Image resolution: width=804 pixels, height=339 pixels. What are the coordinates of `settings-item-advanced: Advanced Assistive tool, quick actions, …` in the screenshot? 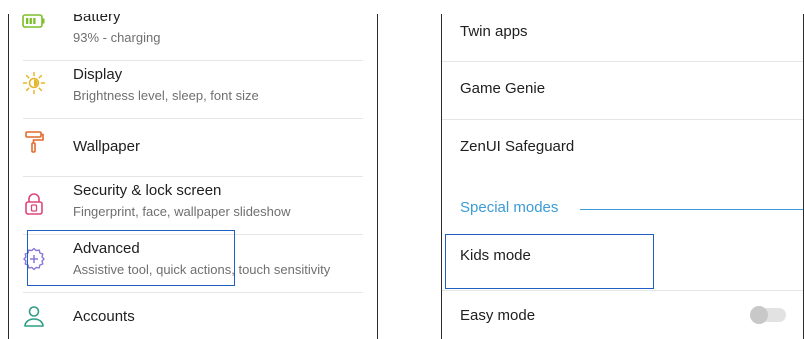 It's located at (193, 263).